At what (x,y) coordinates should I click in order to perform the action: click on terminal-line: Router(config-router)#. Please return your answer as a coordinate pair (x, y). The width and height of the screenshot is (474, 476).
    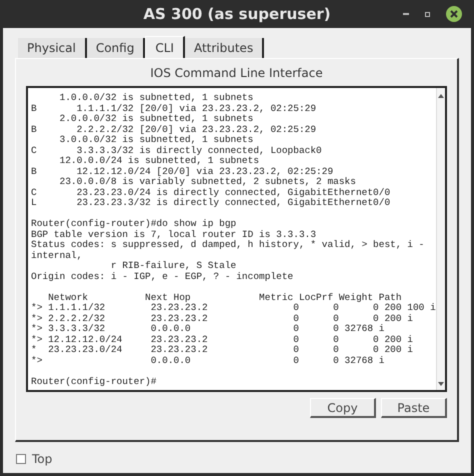
    Looking at the image, I should click on (94, 381).